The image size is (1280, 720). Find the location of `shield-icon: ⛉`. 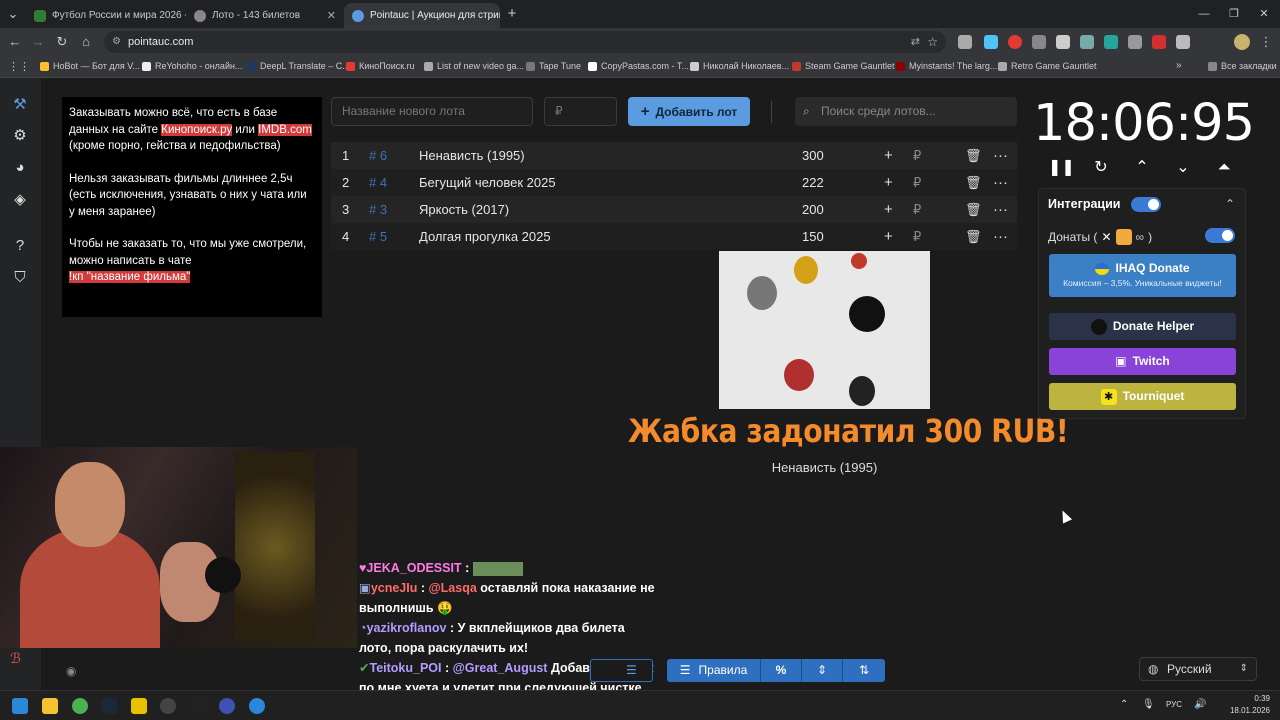

shield-icon: ⛉ is located at coordinates (20, 278).